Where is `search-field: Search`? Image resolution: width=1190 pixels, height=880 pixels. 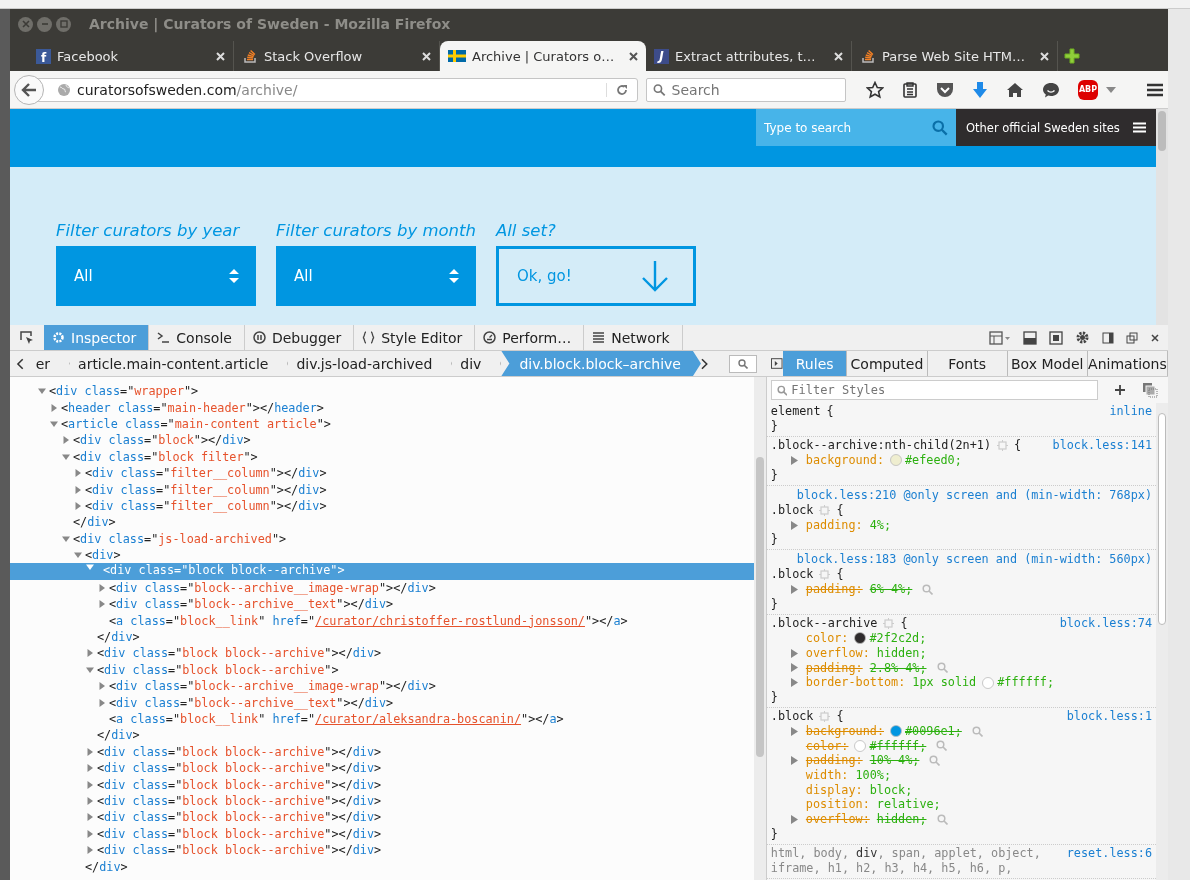
search-field: Search is located at coordinates (746, 89).